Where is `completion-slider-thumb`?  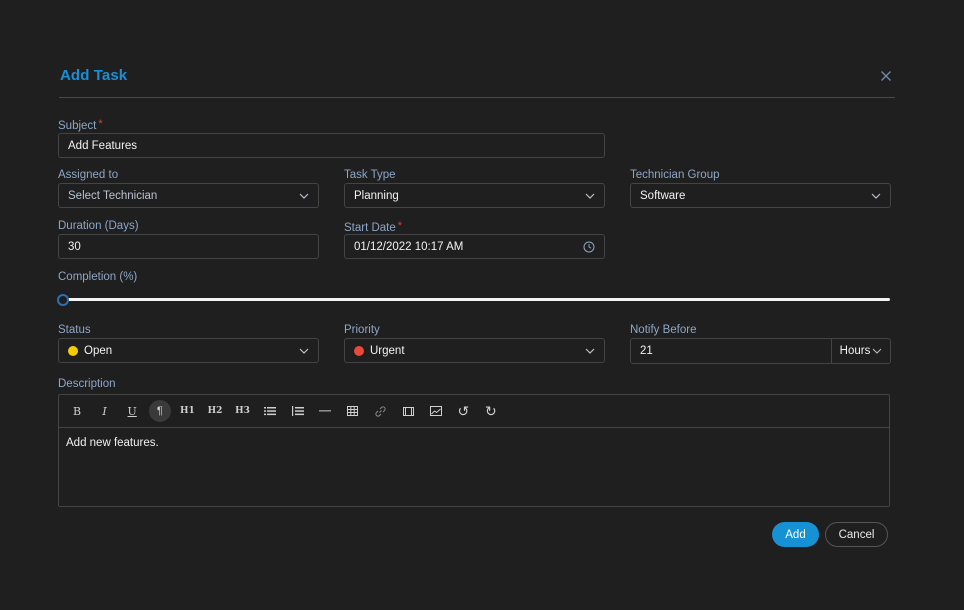 completion-slider-thumb is located at coordinates (63, 300).